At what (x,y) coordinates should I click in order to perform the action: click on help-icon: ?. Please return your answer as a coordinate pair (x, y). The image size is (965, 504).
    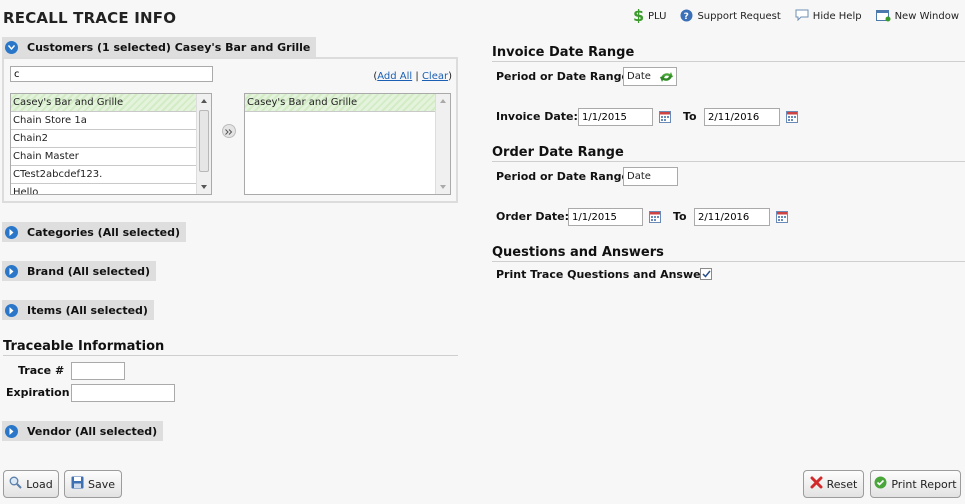
    Looking at the image, I should click on (688, 17).